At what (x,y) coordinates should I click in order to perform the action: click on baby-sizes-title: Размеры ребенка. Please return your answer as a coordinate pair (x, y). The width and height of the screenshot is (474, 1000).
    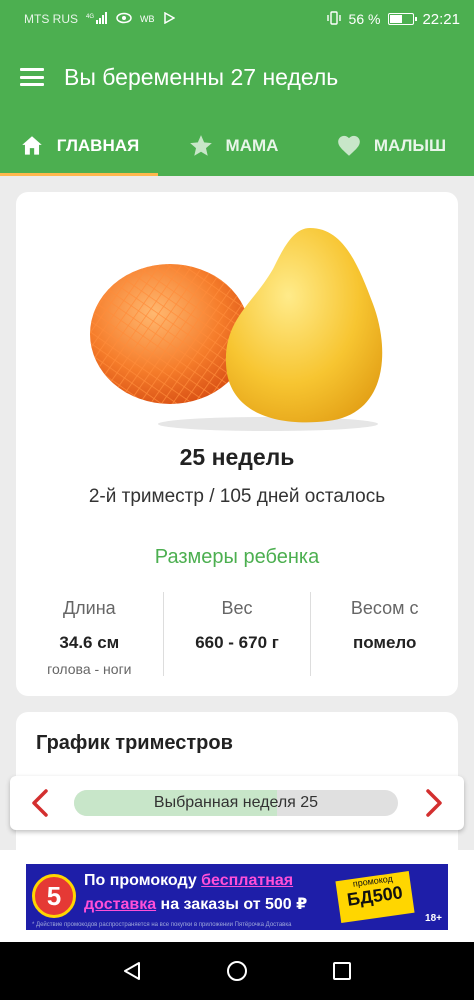
    Looking at the image, I should click on (237, 557).